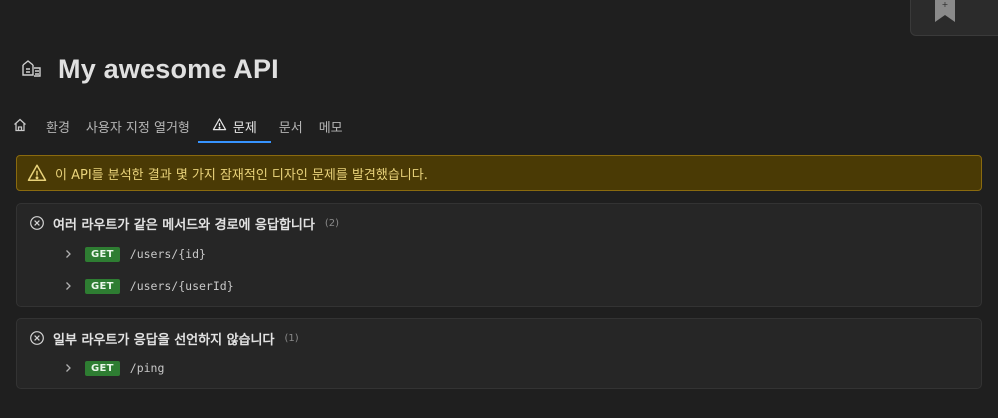 The height and width of the screenshot is (418, 998). I want to click on tab-bar: 환경 사용자 지정 열거형 문제 문서 메모, so click(180, 128).